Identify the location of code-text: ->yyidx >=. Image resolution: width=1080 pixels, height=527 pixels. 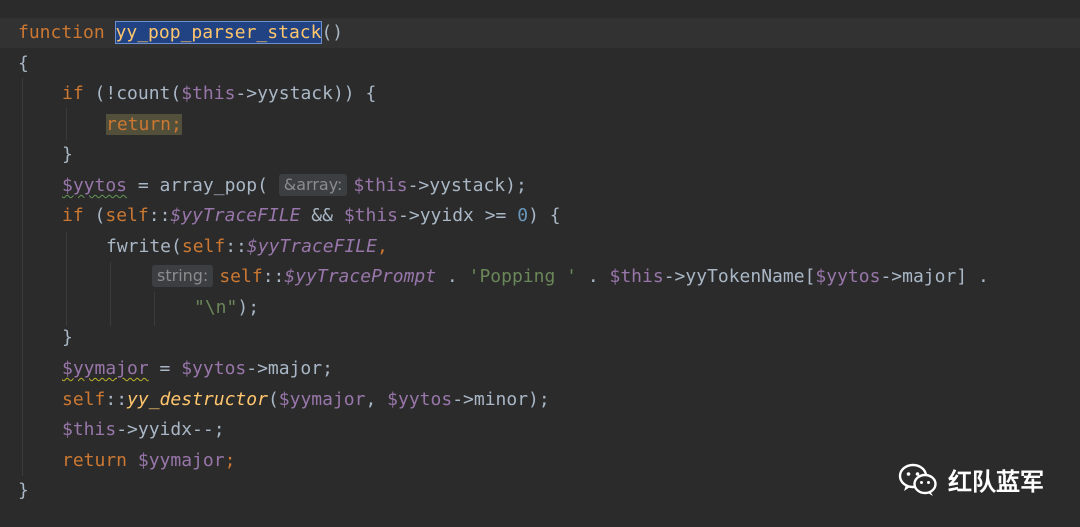
(458, 215).